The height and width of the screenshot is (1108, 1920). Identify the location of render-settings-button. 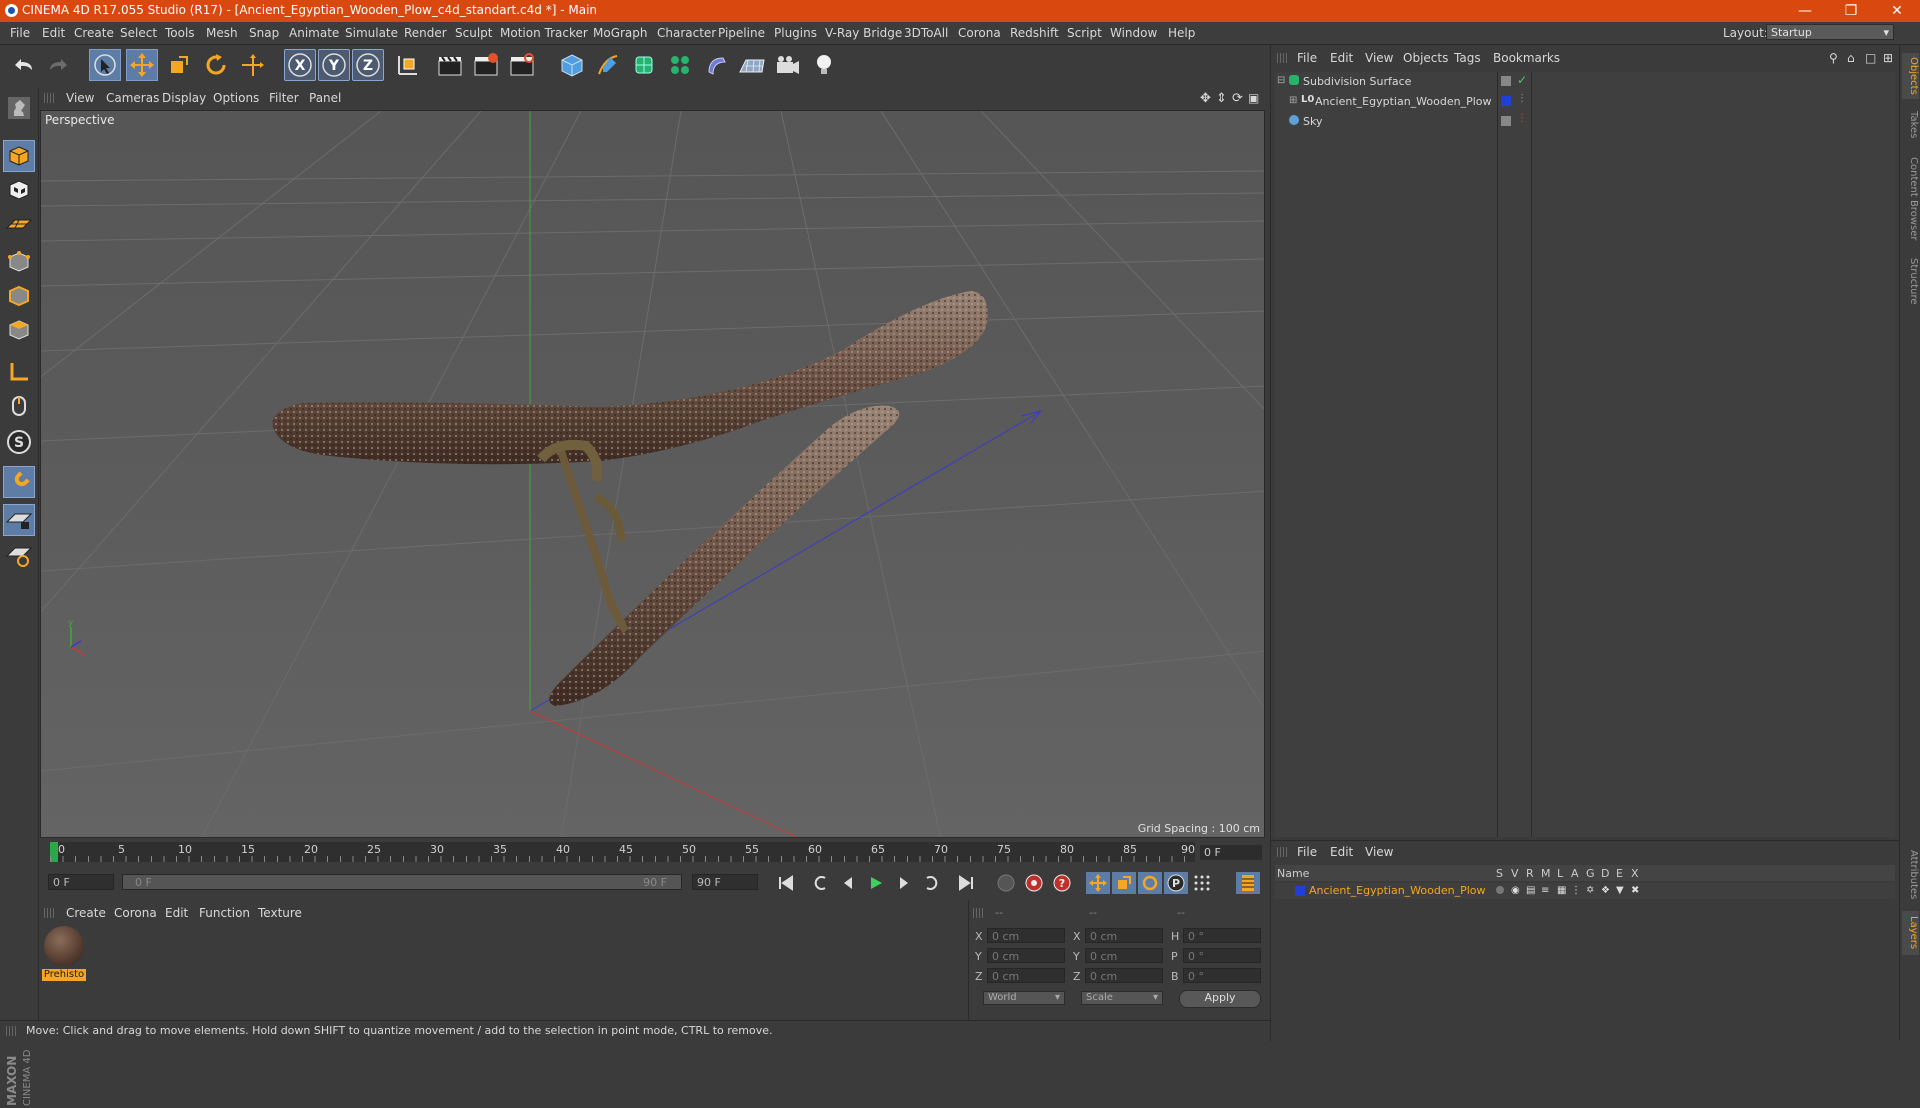
(522, 65).